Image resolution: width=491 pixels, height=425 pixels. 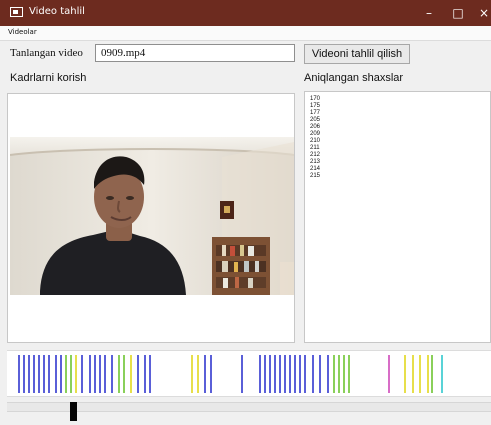 I want to click on person-id: 206, so click(x=315, y=127).